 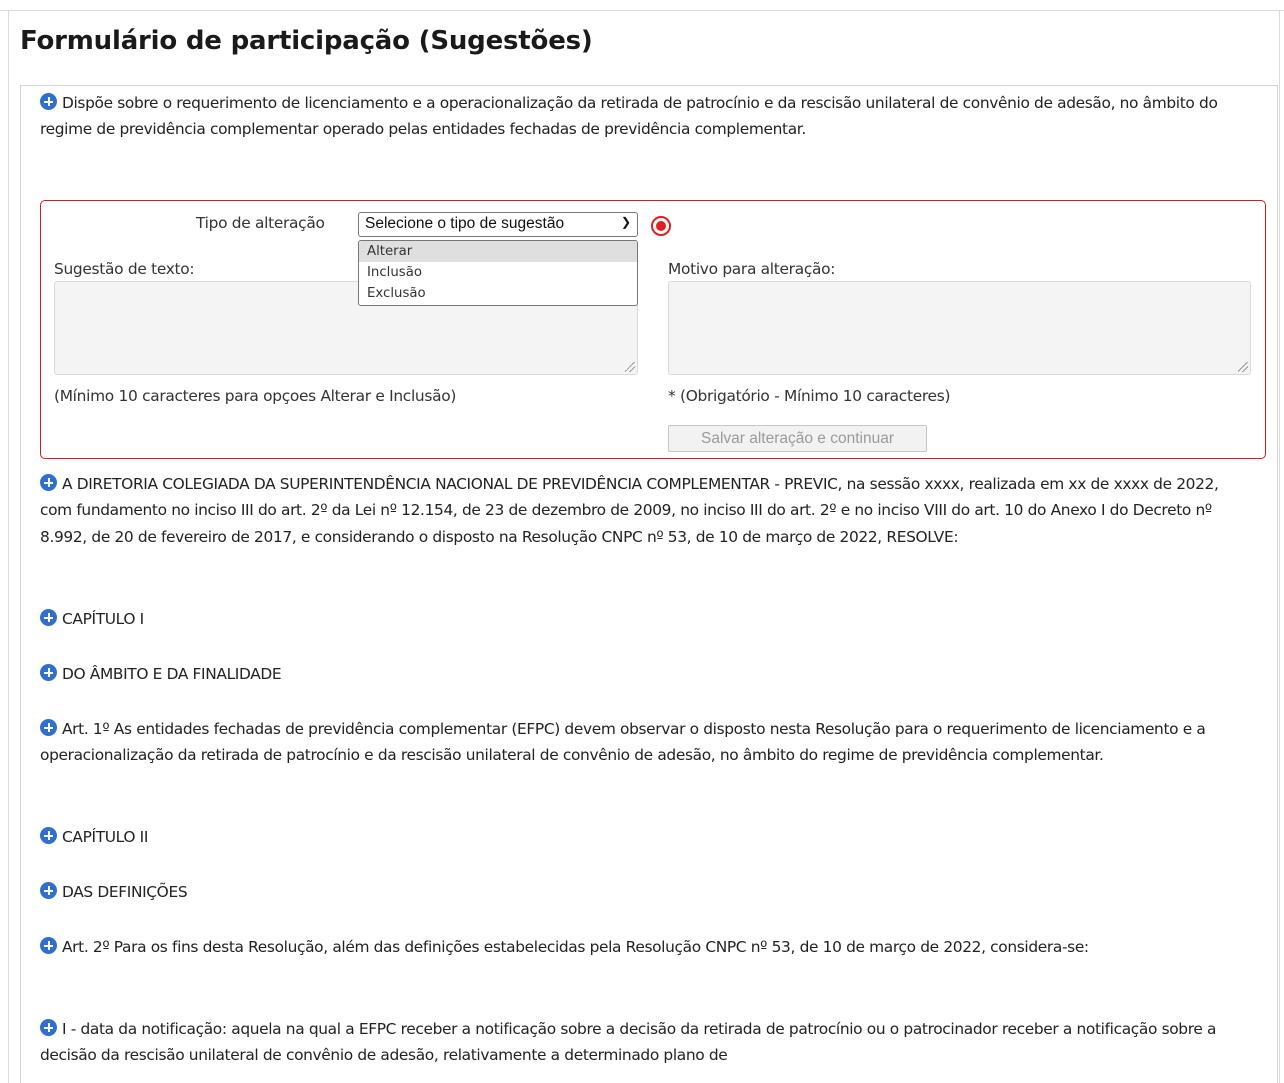 What do you see at coordinates (8, 546) in the screenshot?
I see `page-border-left` at bounding box center [8, 546].